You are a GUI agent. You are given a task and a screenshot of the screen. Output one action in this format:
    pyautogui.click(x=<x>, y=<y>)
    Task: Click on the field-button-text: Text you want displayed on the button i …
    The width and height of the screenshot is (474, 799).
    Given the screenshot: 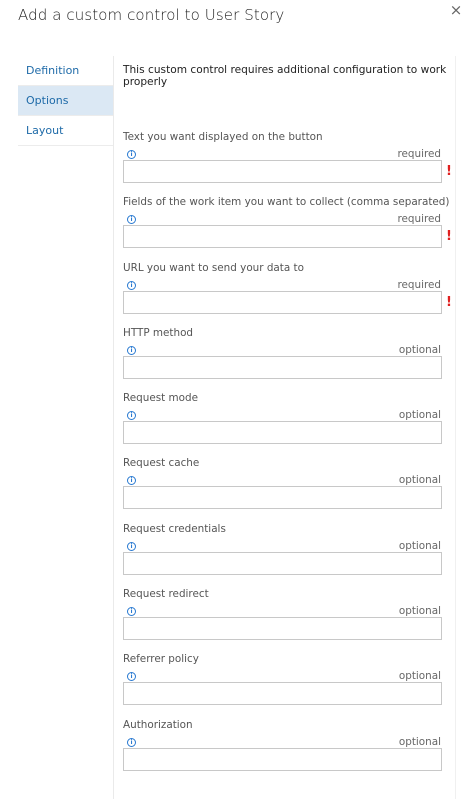 What is the action you would take?
    pyautogui.click(x=288, y=161)
    